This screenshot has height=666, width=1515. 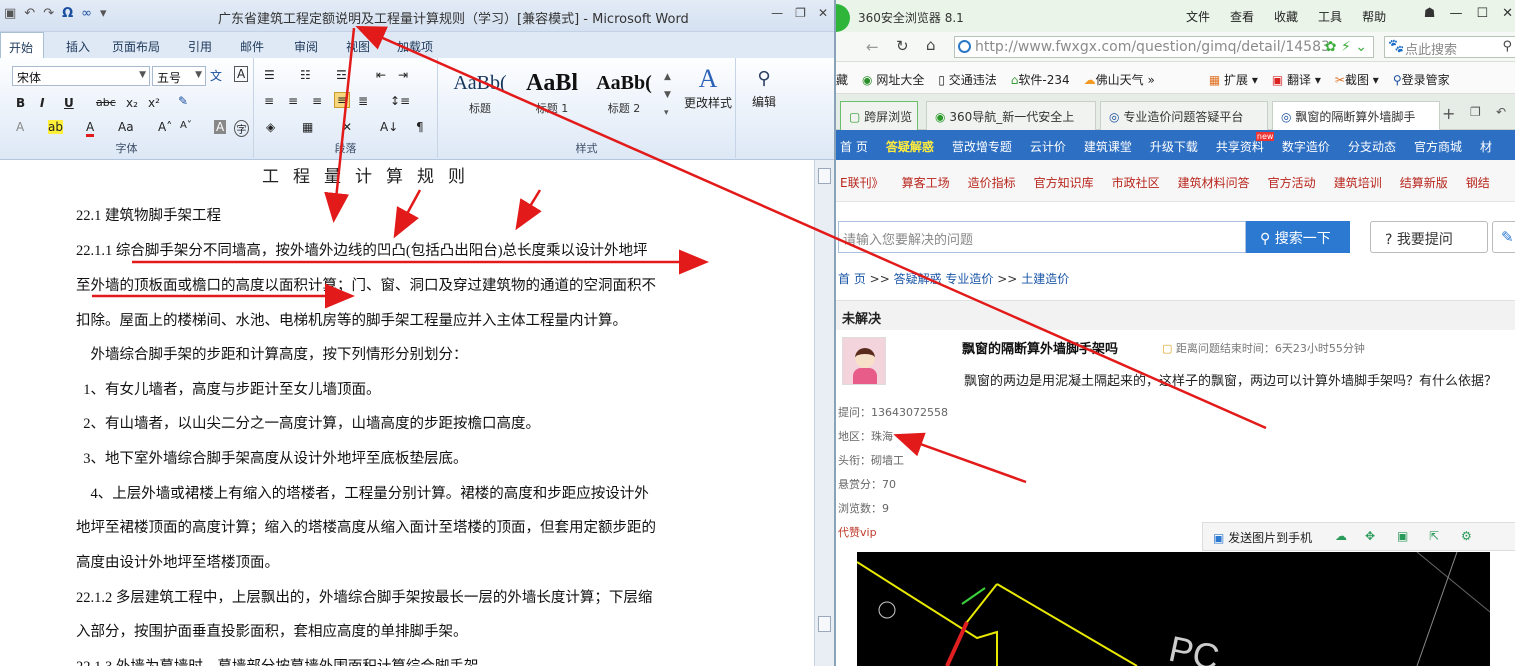 What do you see at coordinates (347, 127) in the screenshot?
I see `chinese-layout-icon: ✕` at bounding box center [347, 127].